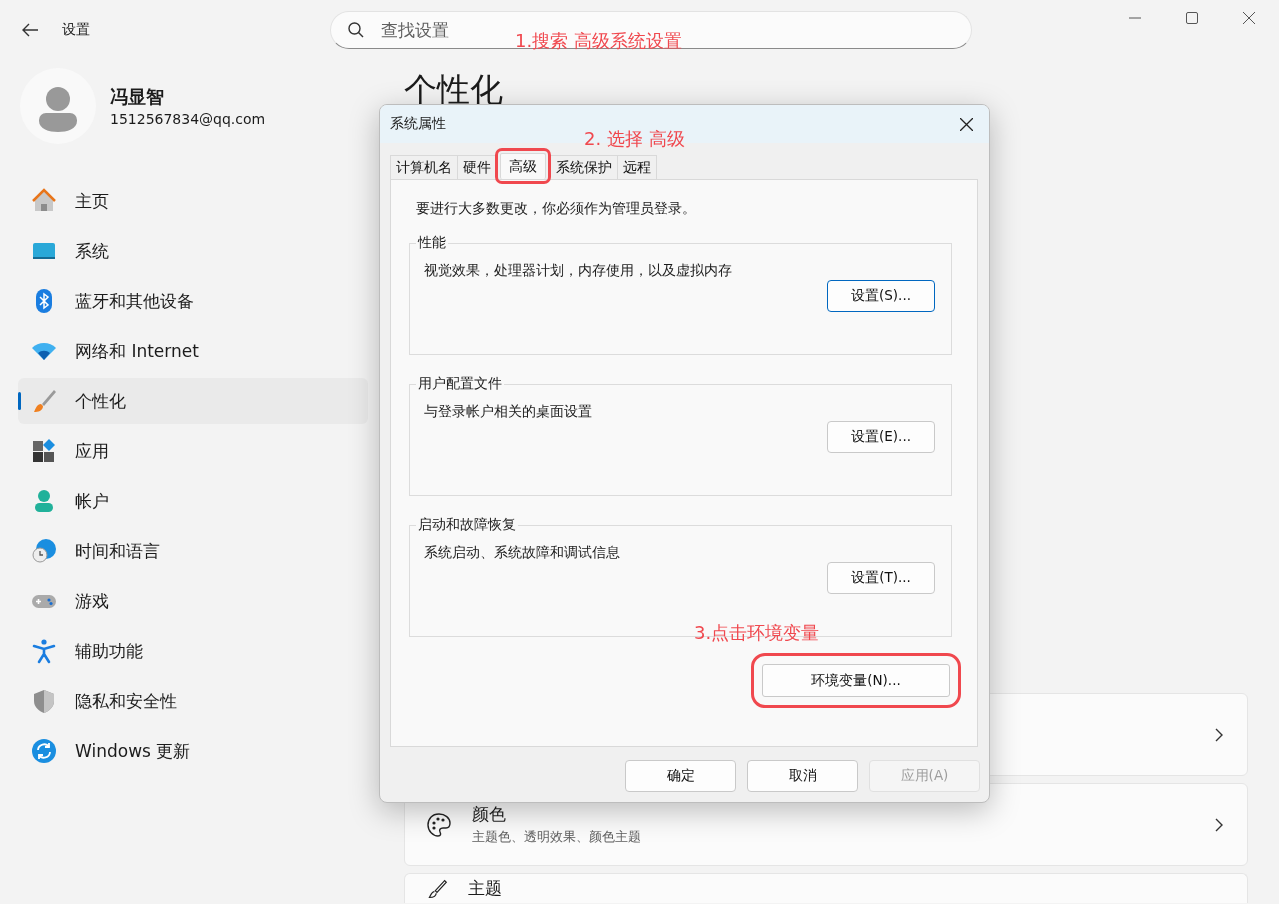 This screenshot has height=904, width=1279. I want to click on search-icon, so click(356, 30).